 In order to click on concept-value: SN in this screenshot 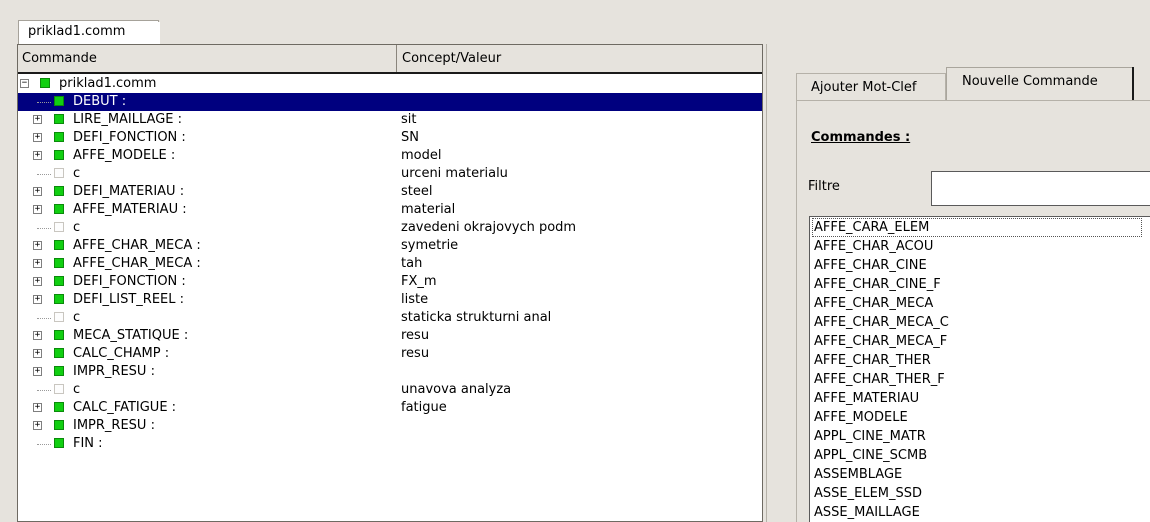, I will do `click(410, 137)`.